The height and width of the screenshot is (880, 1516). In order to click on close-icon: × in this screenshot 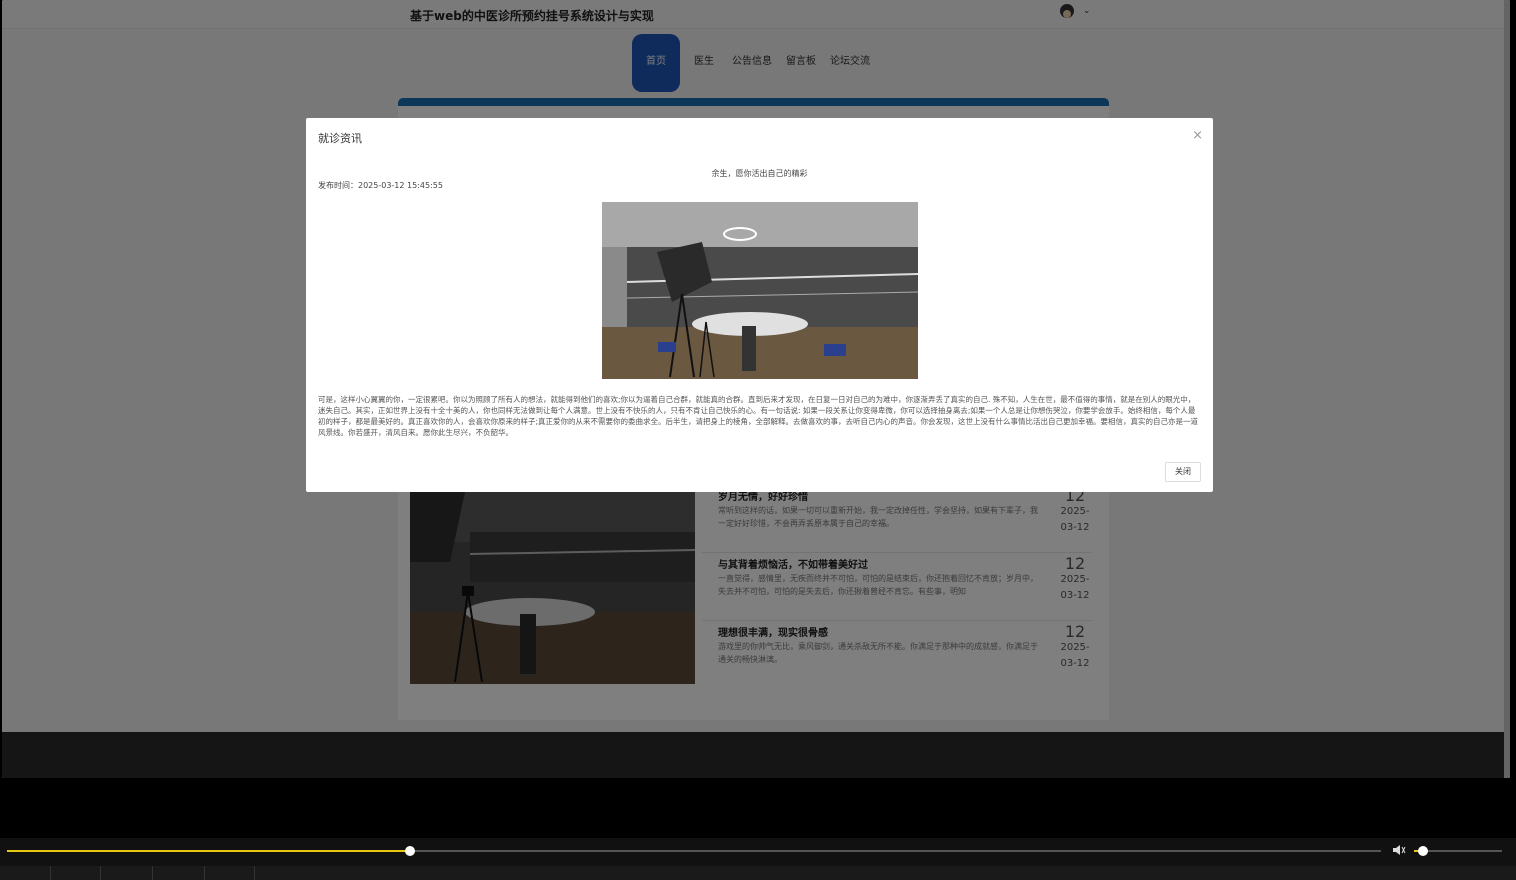, I will do `click(1197, 135)`.